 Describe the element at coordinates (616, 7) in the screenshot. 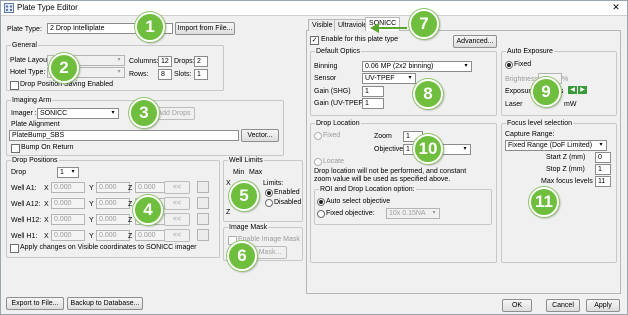

I see `close-icon: ✕` at that location.